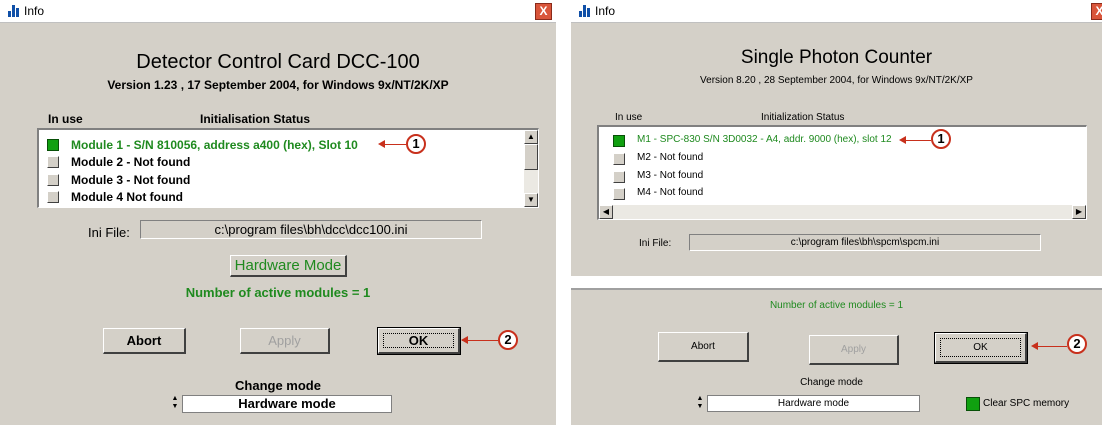  Describe the element at coordinates (836, 57) in the screenshot. I see `page-title: Single Photon Counter` at that location.